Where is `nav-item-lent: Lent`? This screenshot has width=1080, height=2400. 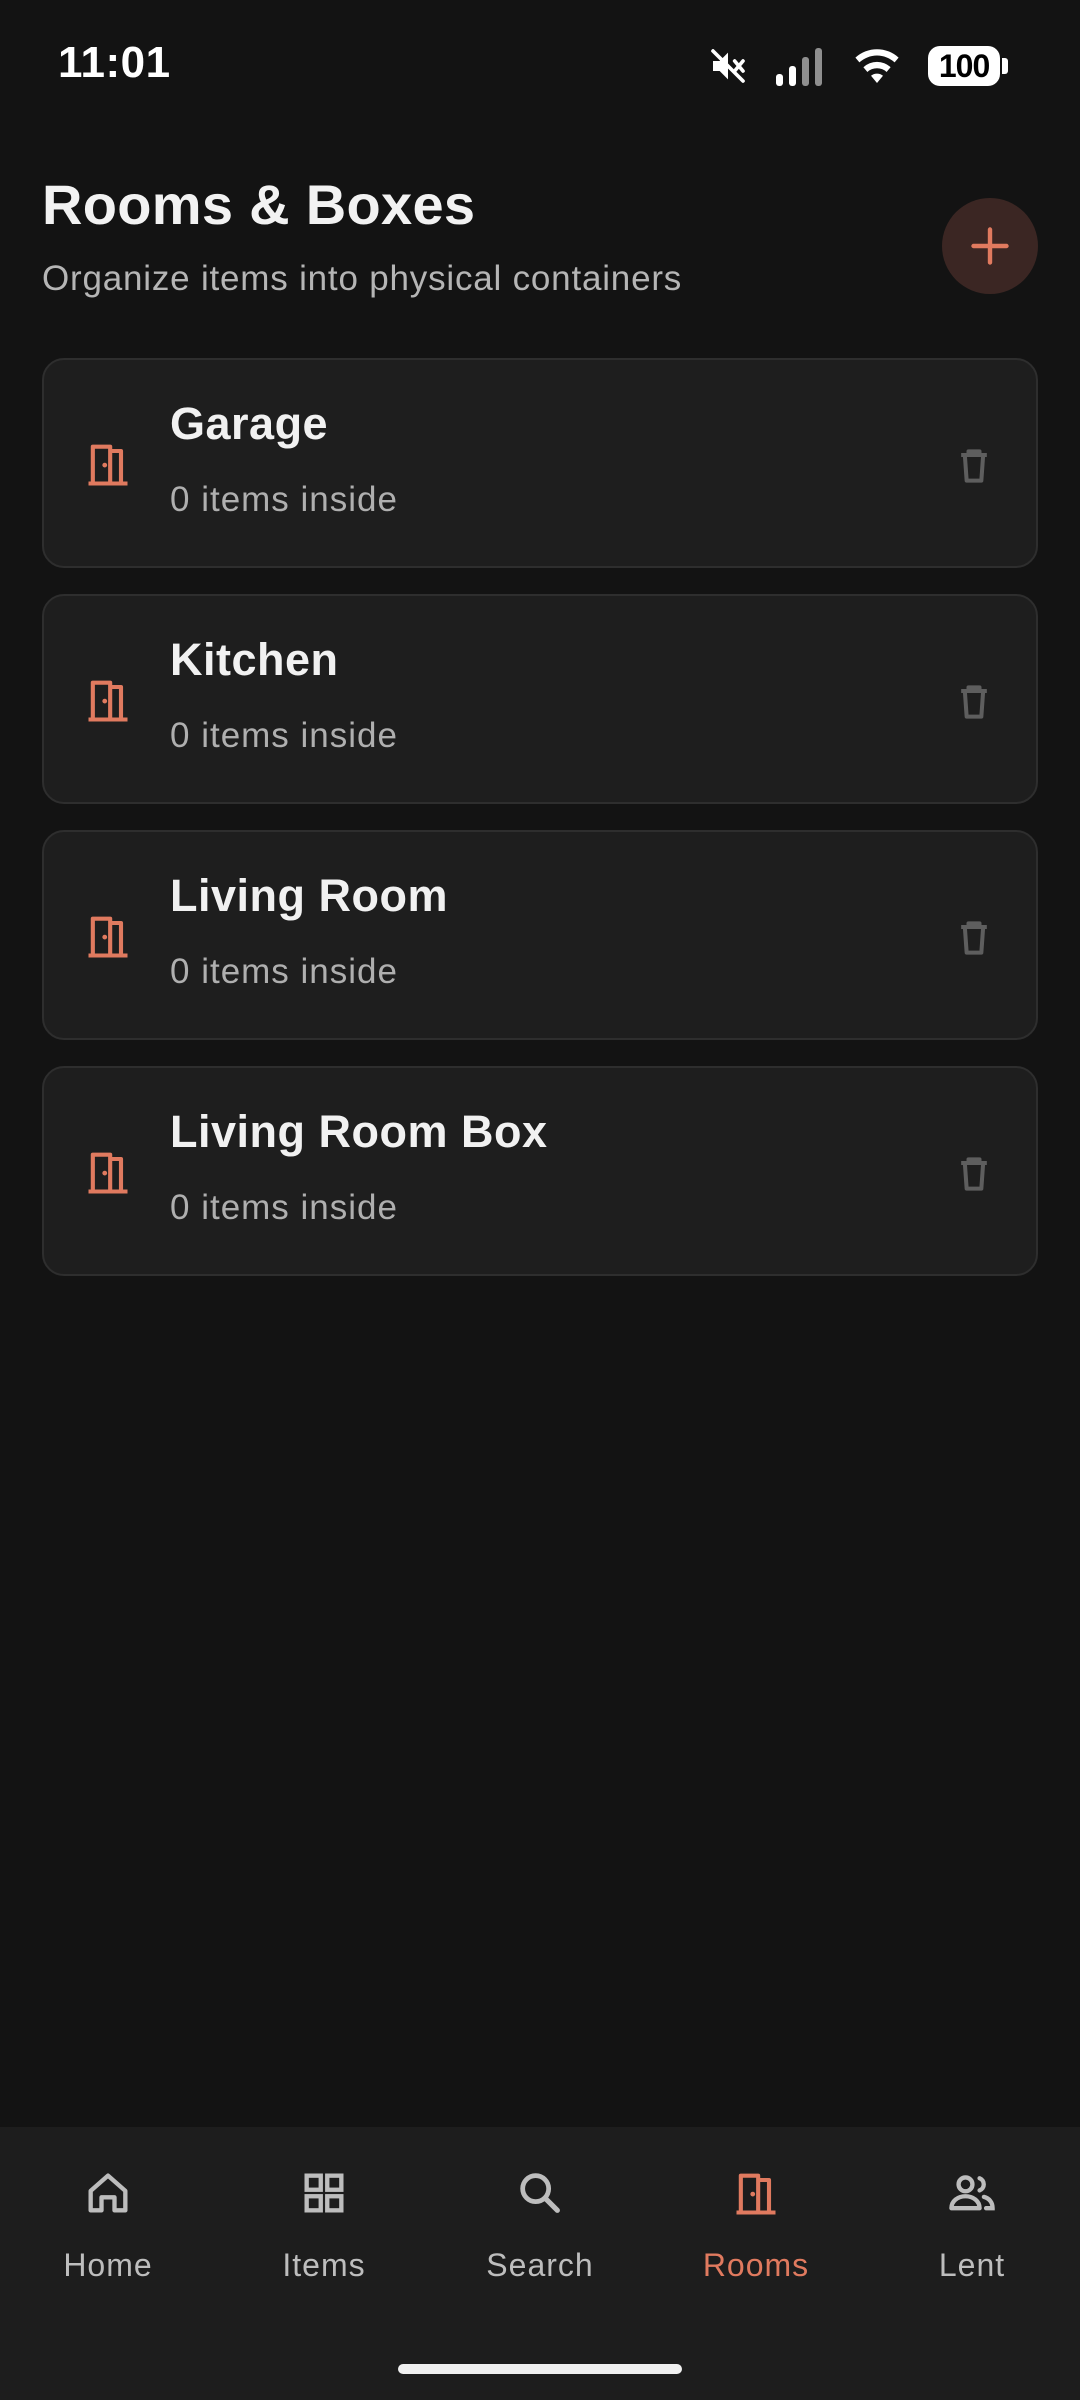 nav-item-lent: Lent is located at coordinates (972, 2237).